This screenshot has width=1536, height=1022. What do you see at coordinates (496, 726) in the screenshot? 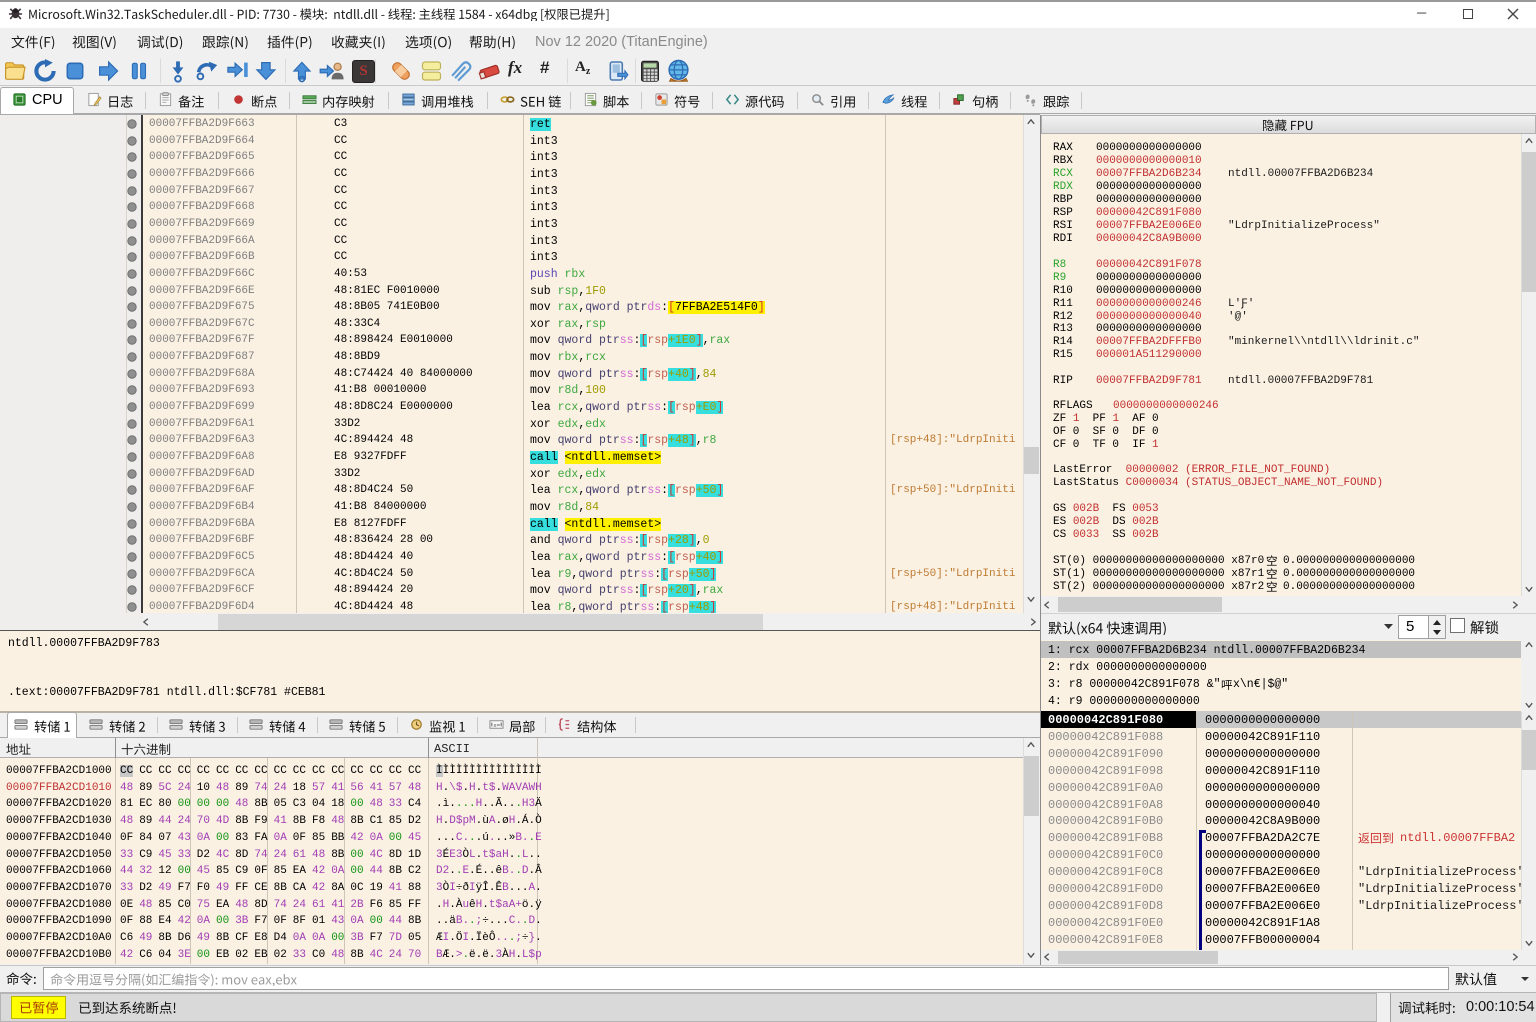
I see `svg-text: x=` at bounding box center [496, 726].